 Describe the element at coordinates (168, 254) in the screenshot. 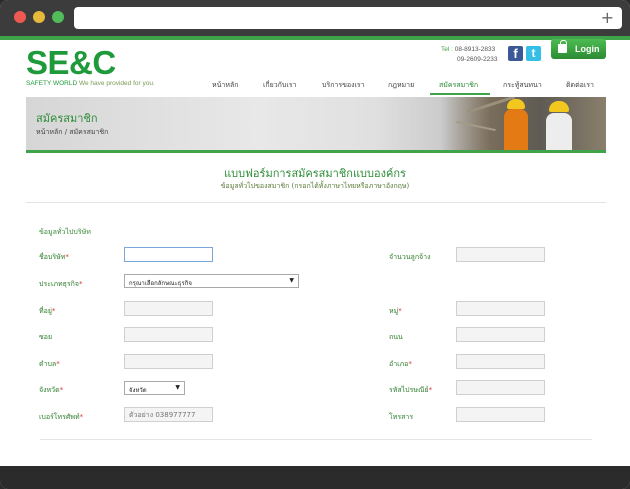

I see `company-name-input` at that location.